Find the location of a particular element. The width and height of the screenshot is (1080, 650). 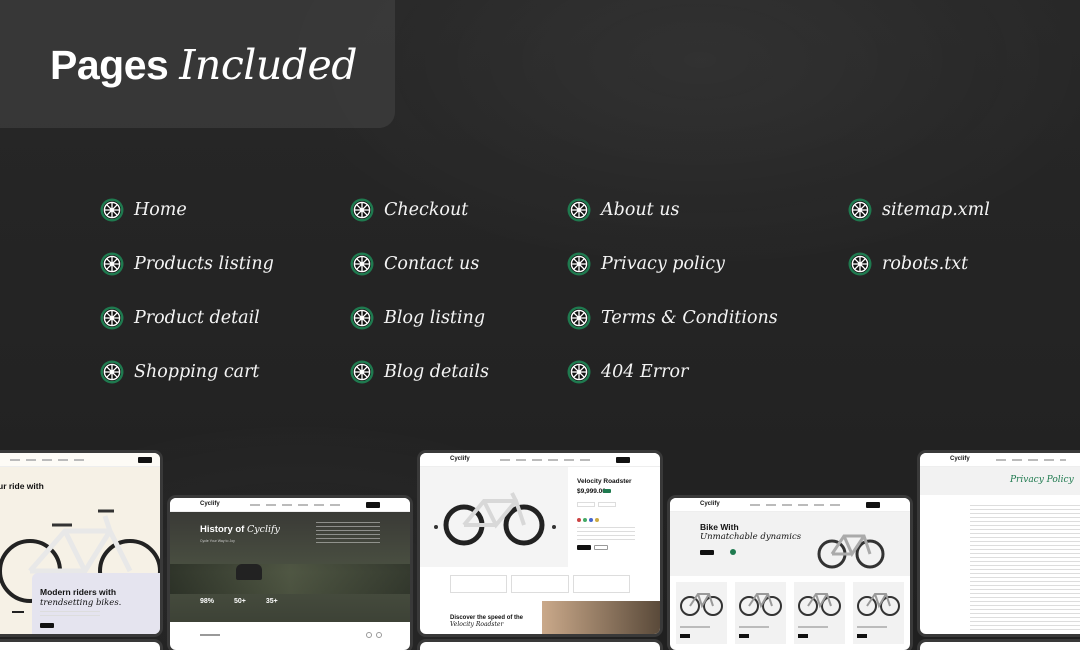

page-title: Pages Included is located at coordinates (204, 65).